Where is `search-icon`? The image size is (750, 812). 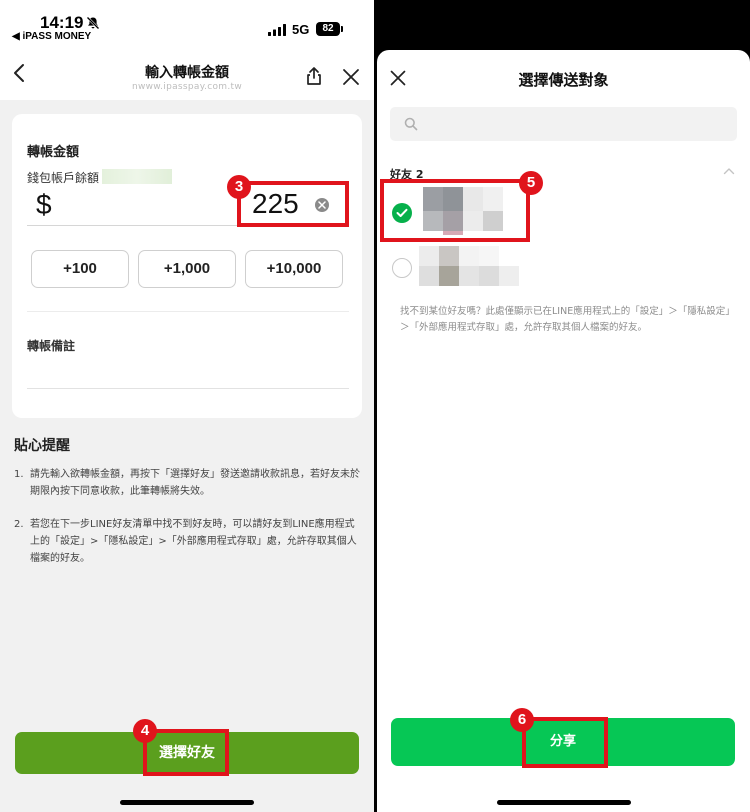
search-icon is located at coordinates (411, 124).